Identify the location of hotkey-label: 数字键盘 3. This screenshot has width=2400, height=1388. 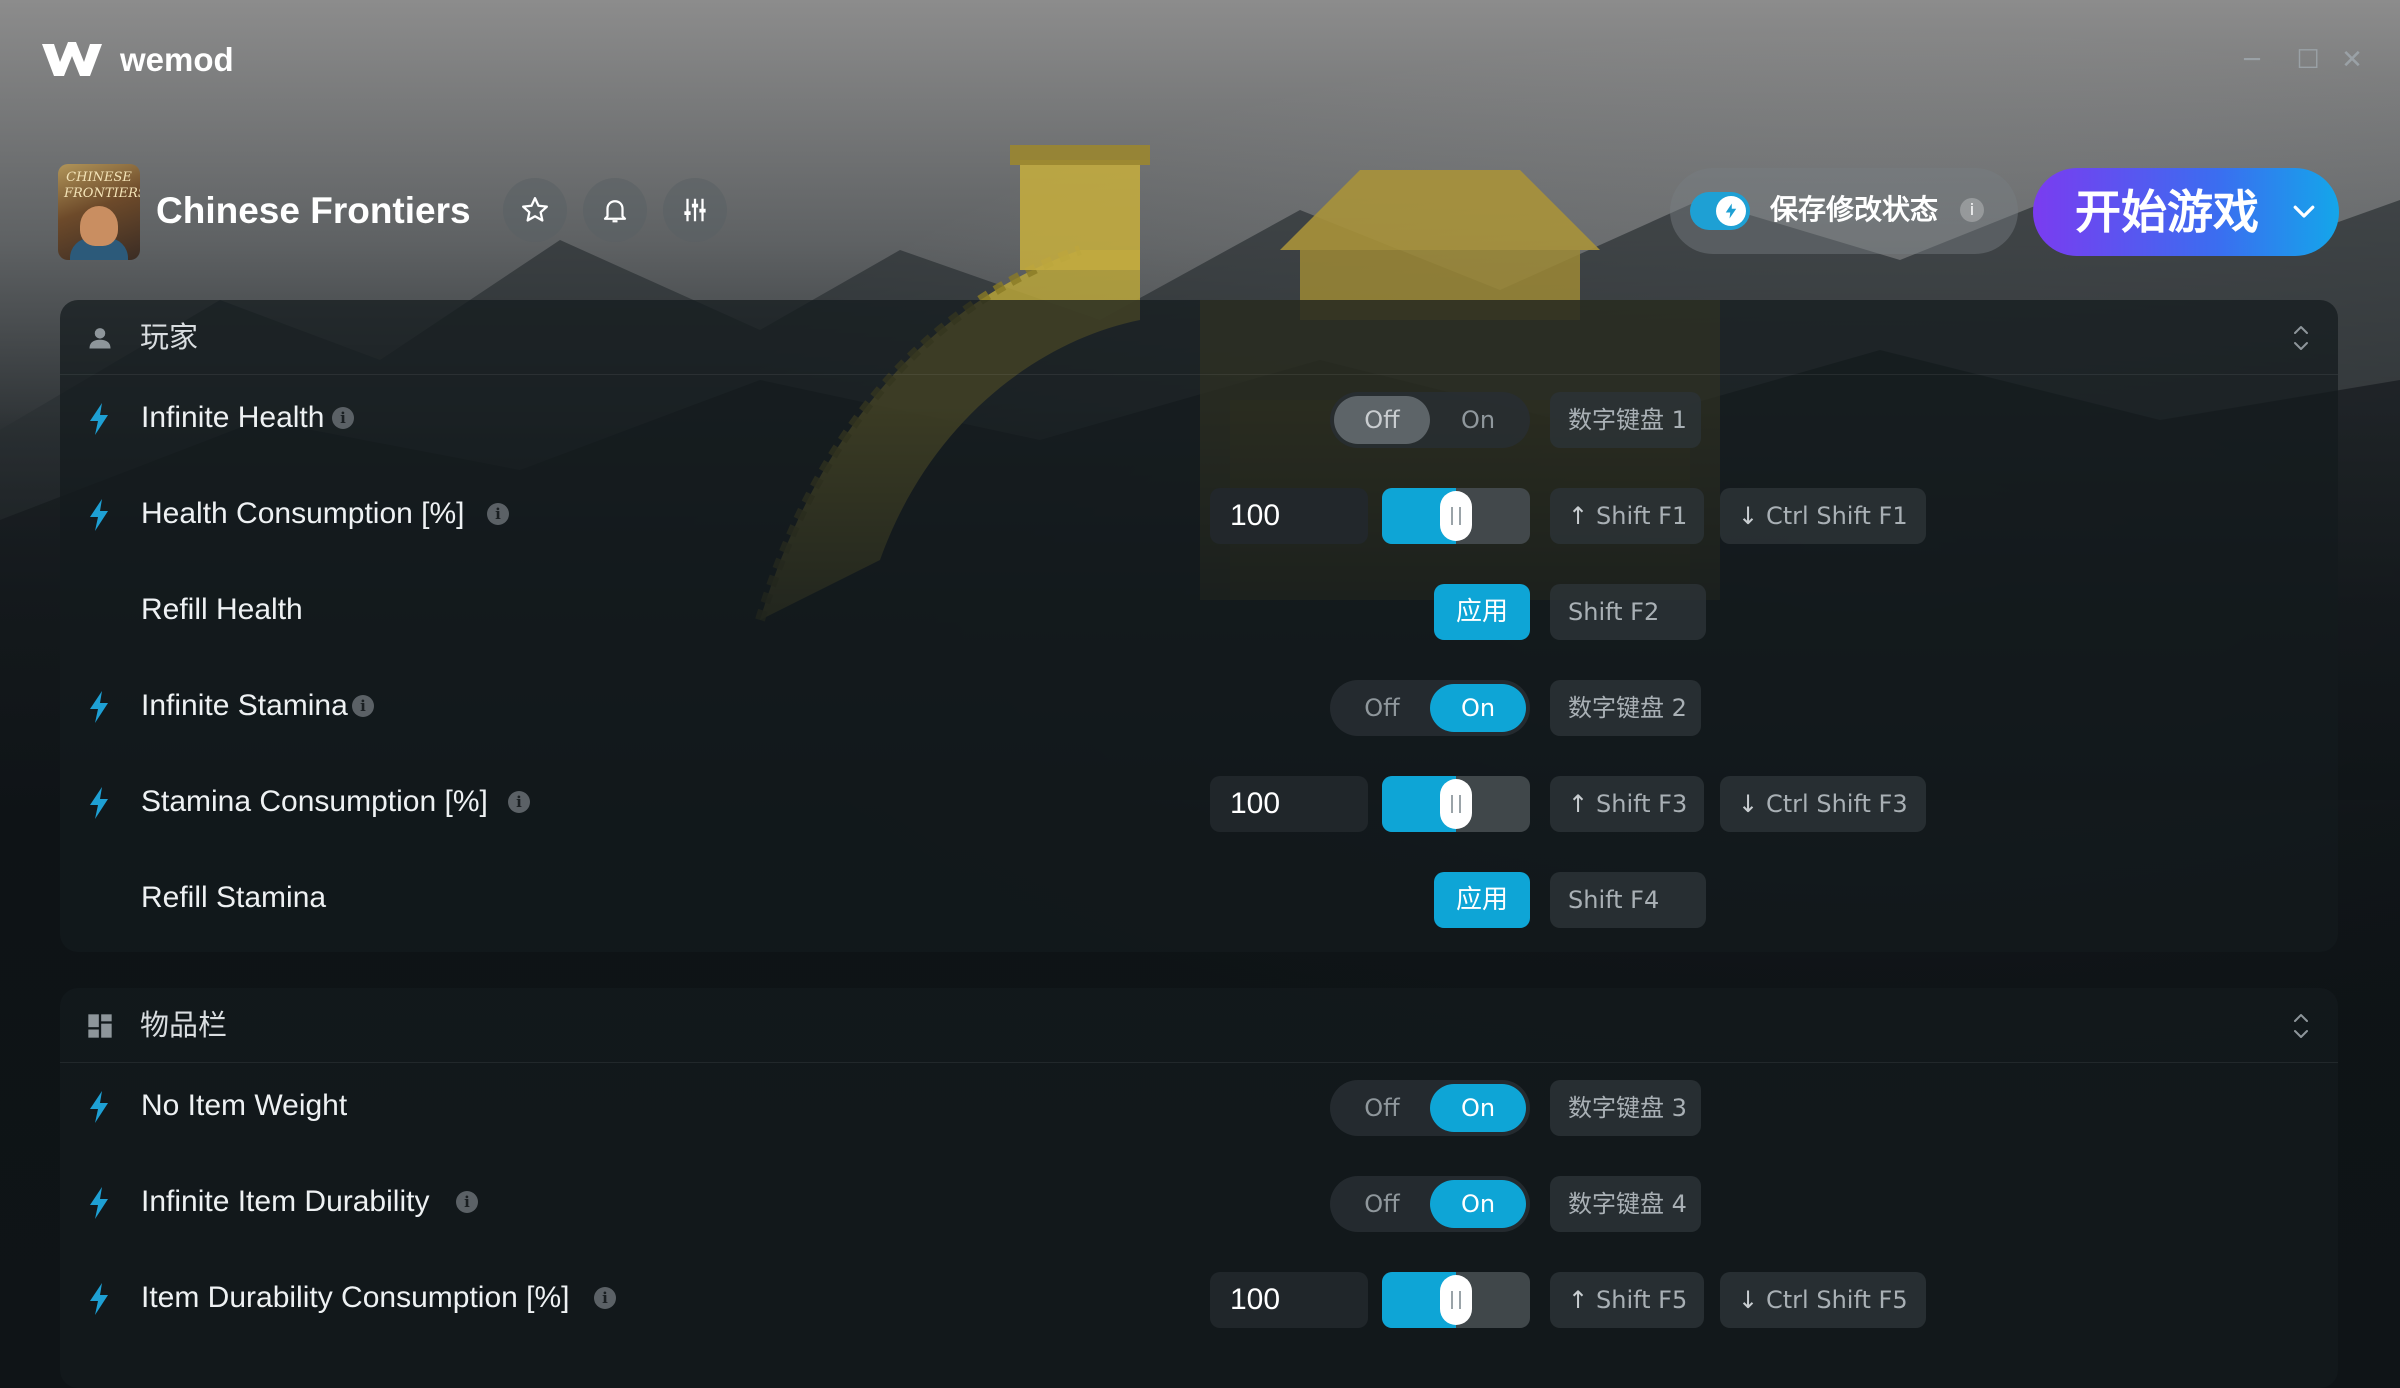
(1627, 1108).